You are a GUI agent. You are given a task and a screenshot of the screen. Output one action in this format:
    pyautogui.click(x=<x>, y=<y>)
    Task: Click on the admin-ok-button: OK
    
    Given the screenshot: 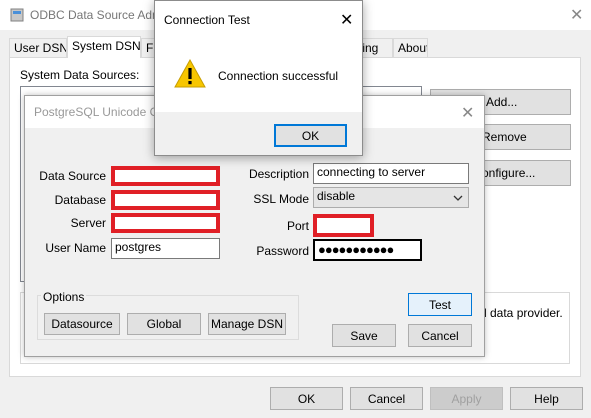 What is the action you would take?
    pyautogui.click(x=306, y=398)
    